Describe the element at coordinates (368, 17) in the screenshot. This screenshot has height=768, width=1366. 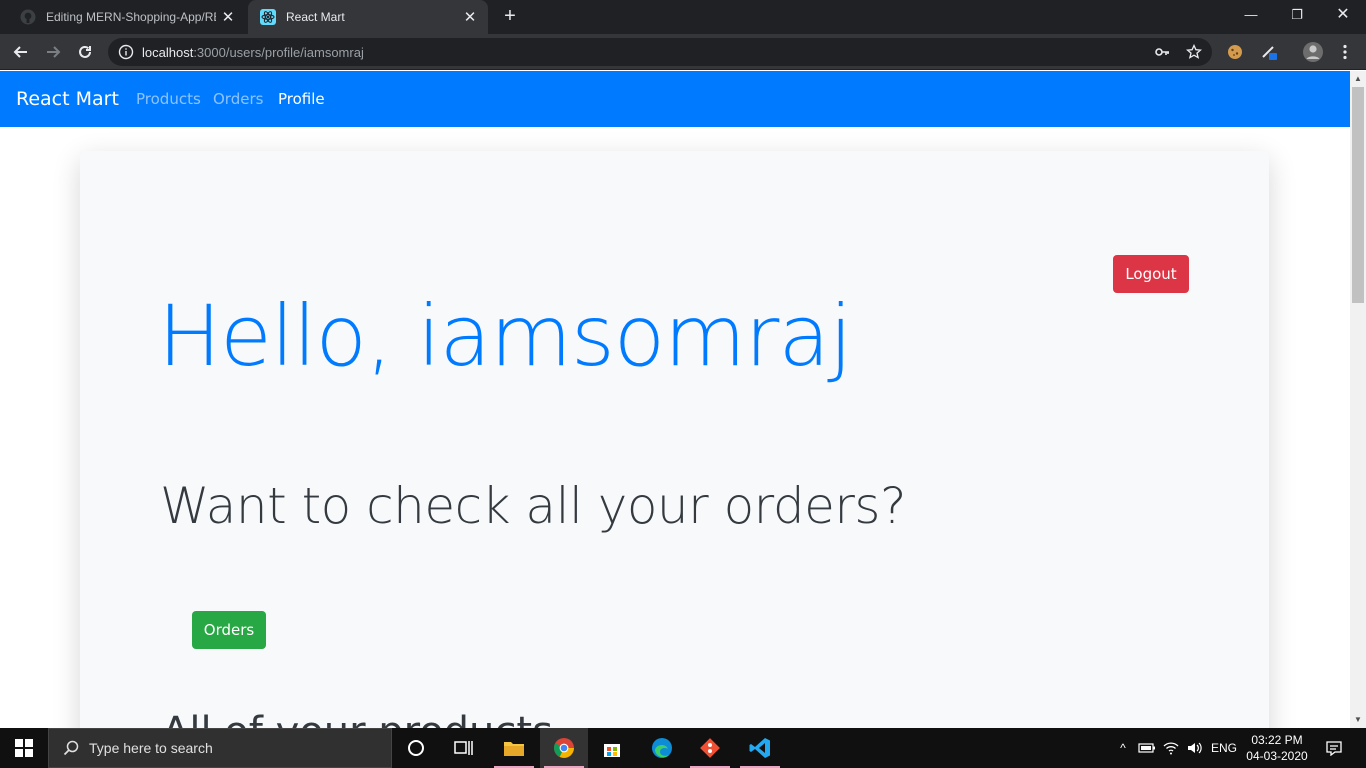
I see `tab-react-mart: React Mart ✕` at that location.